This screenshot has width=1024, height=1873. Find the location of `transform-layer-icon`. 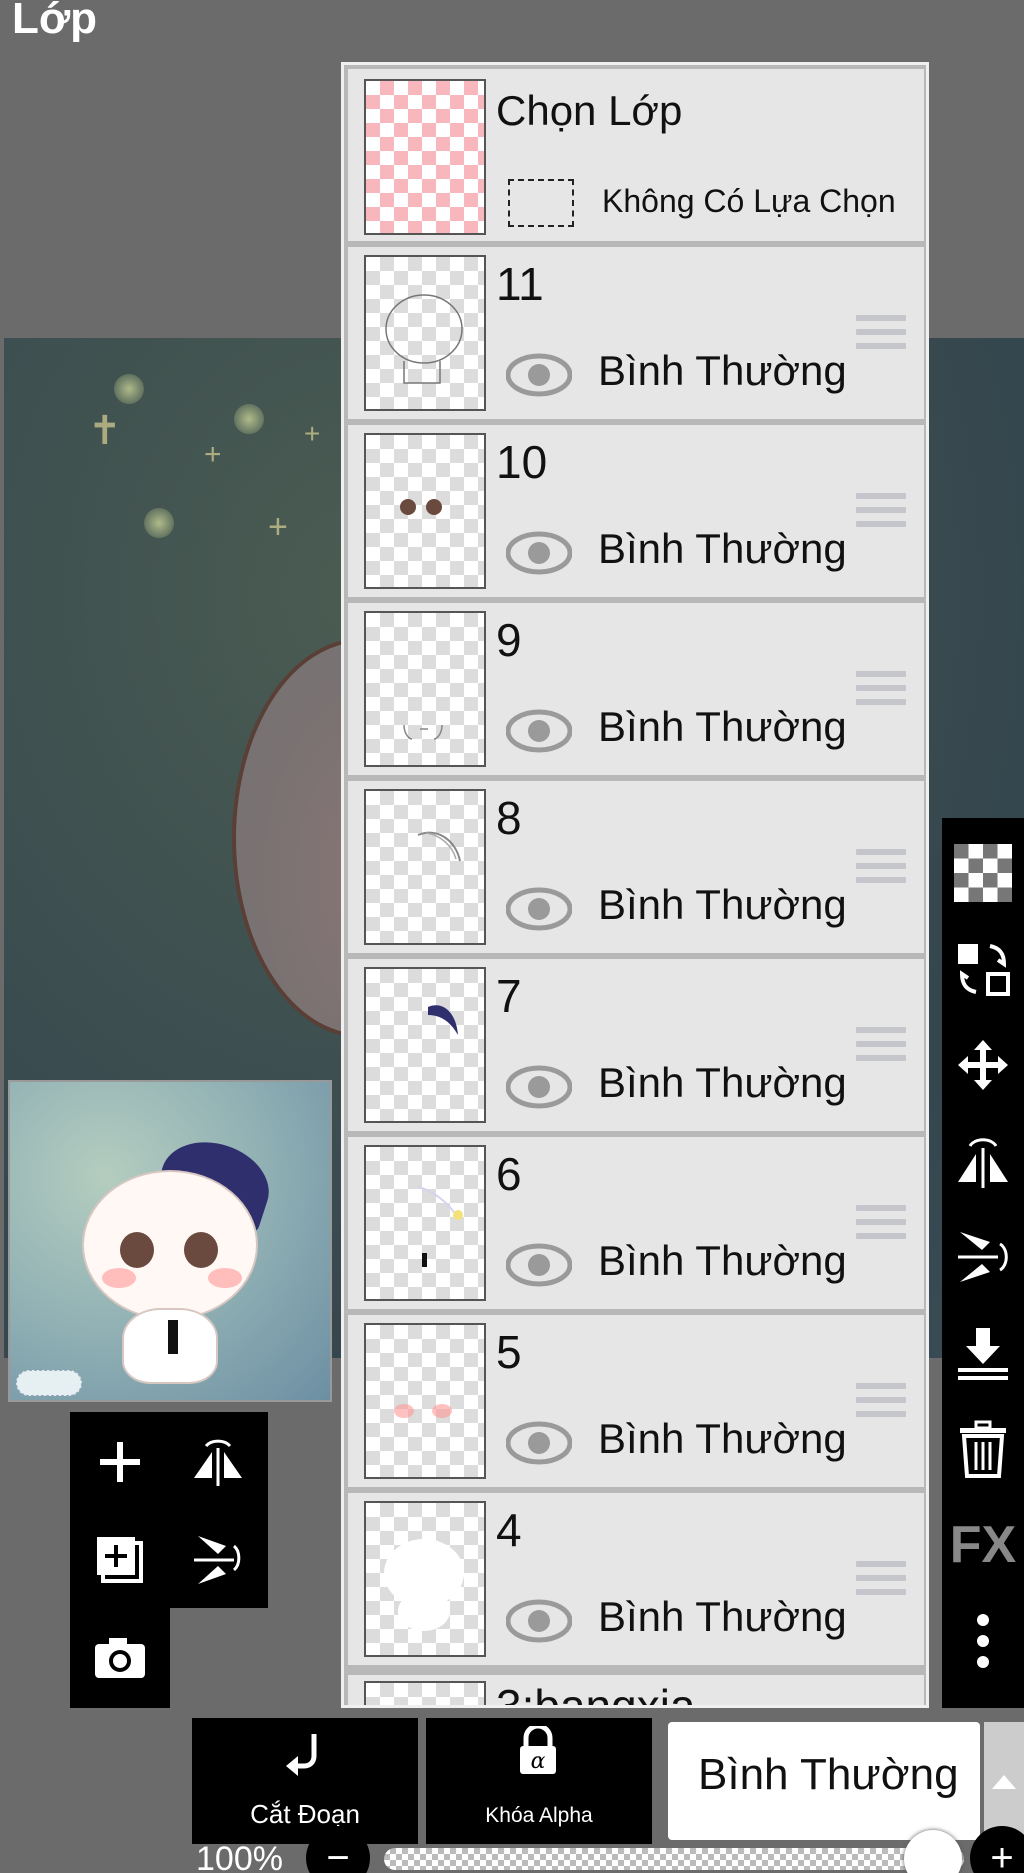

transform-layer-icon is located at coordinates (984, 970).